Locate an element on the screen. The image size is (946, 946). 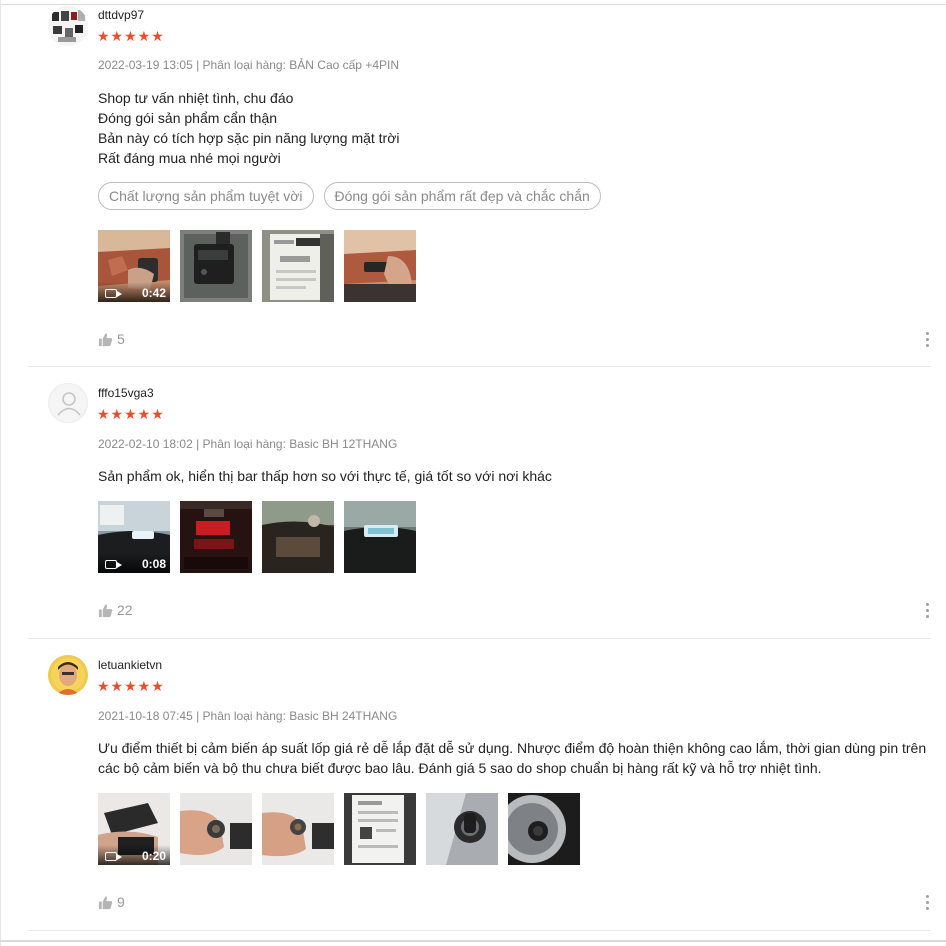
top-border is located at coordinates (473, 4).